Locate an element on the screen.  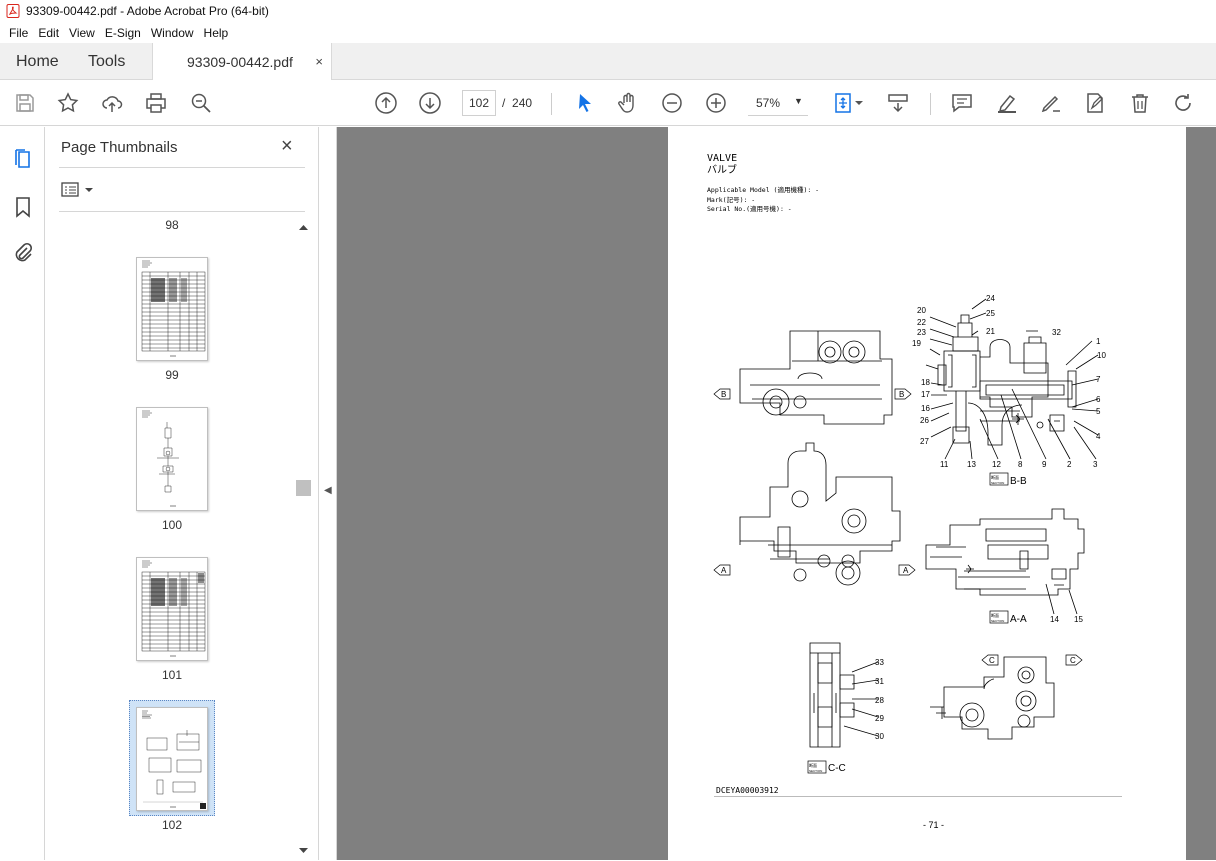
print-icon is located at coordinates (156, 103).